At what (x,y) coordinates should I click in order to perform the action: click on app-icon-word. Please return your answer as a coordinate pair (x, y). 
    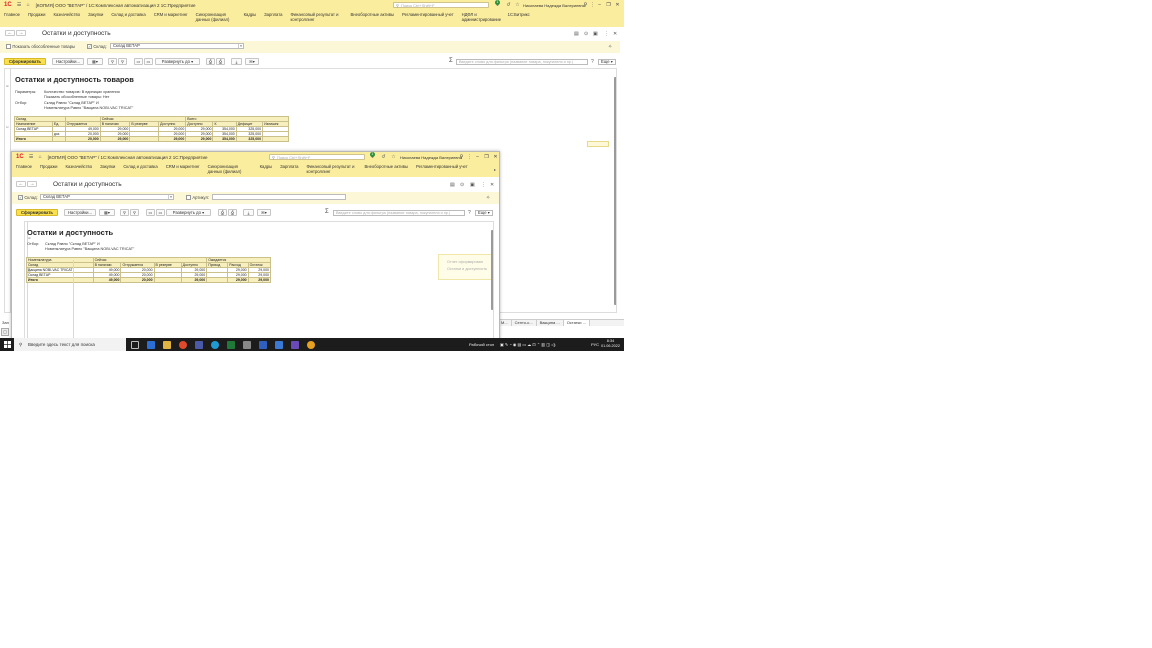
    Looking at the image, I should click on (263, 345).